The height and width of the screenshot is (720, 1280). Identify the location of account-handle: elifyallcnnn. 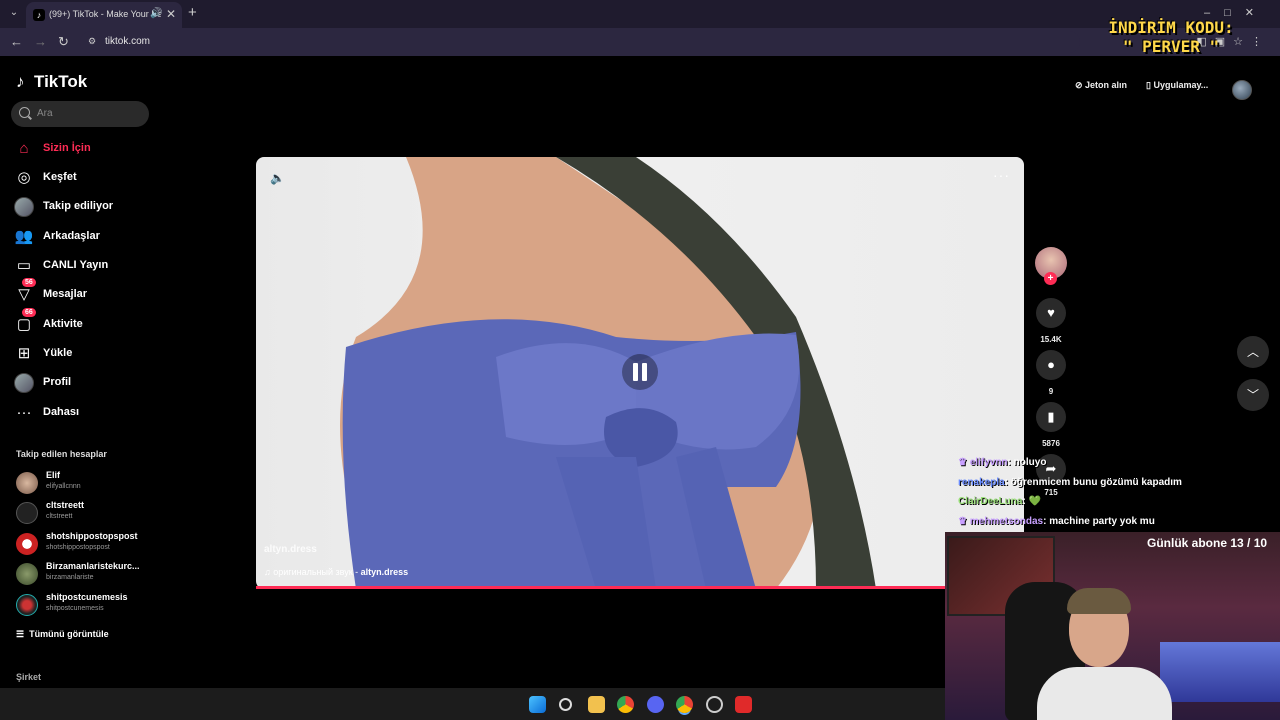
(63, 486).